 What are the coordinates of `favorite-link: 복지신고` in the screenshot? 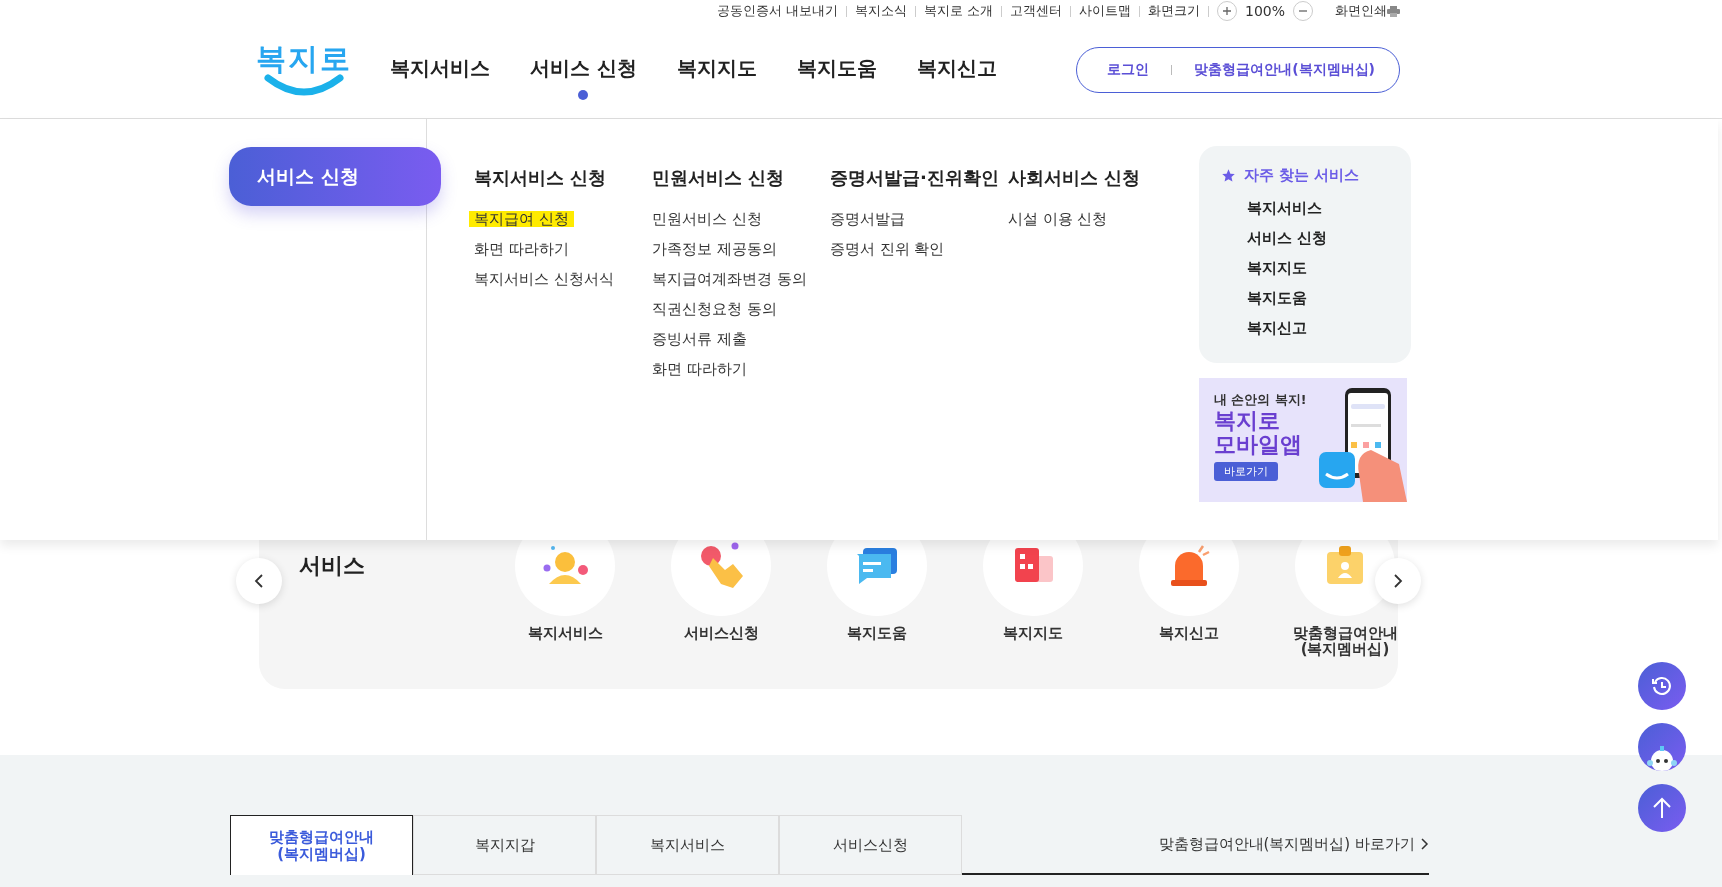 It's located at (1329, 328).